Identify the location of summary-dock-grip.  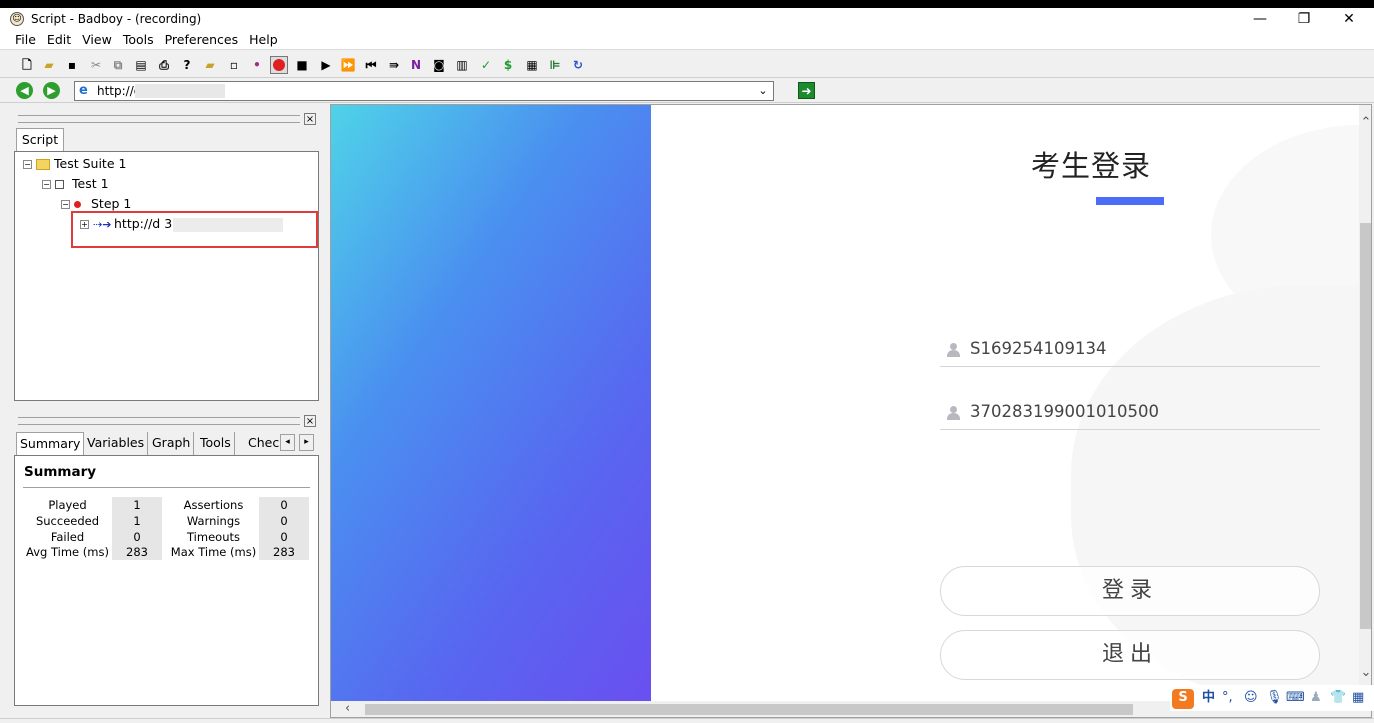
(159, 421).